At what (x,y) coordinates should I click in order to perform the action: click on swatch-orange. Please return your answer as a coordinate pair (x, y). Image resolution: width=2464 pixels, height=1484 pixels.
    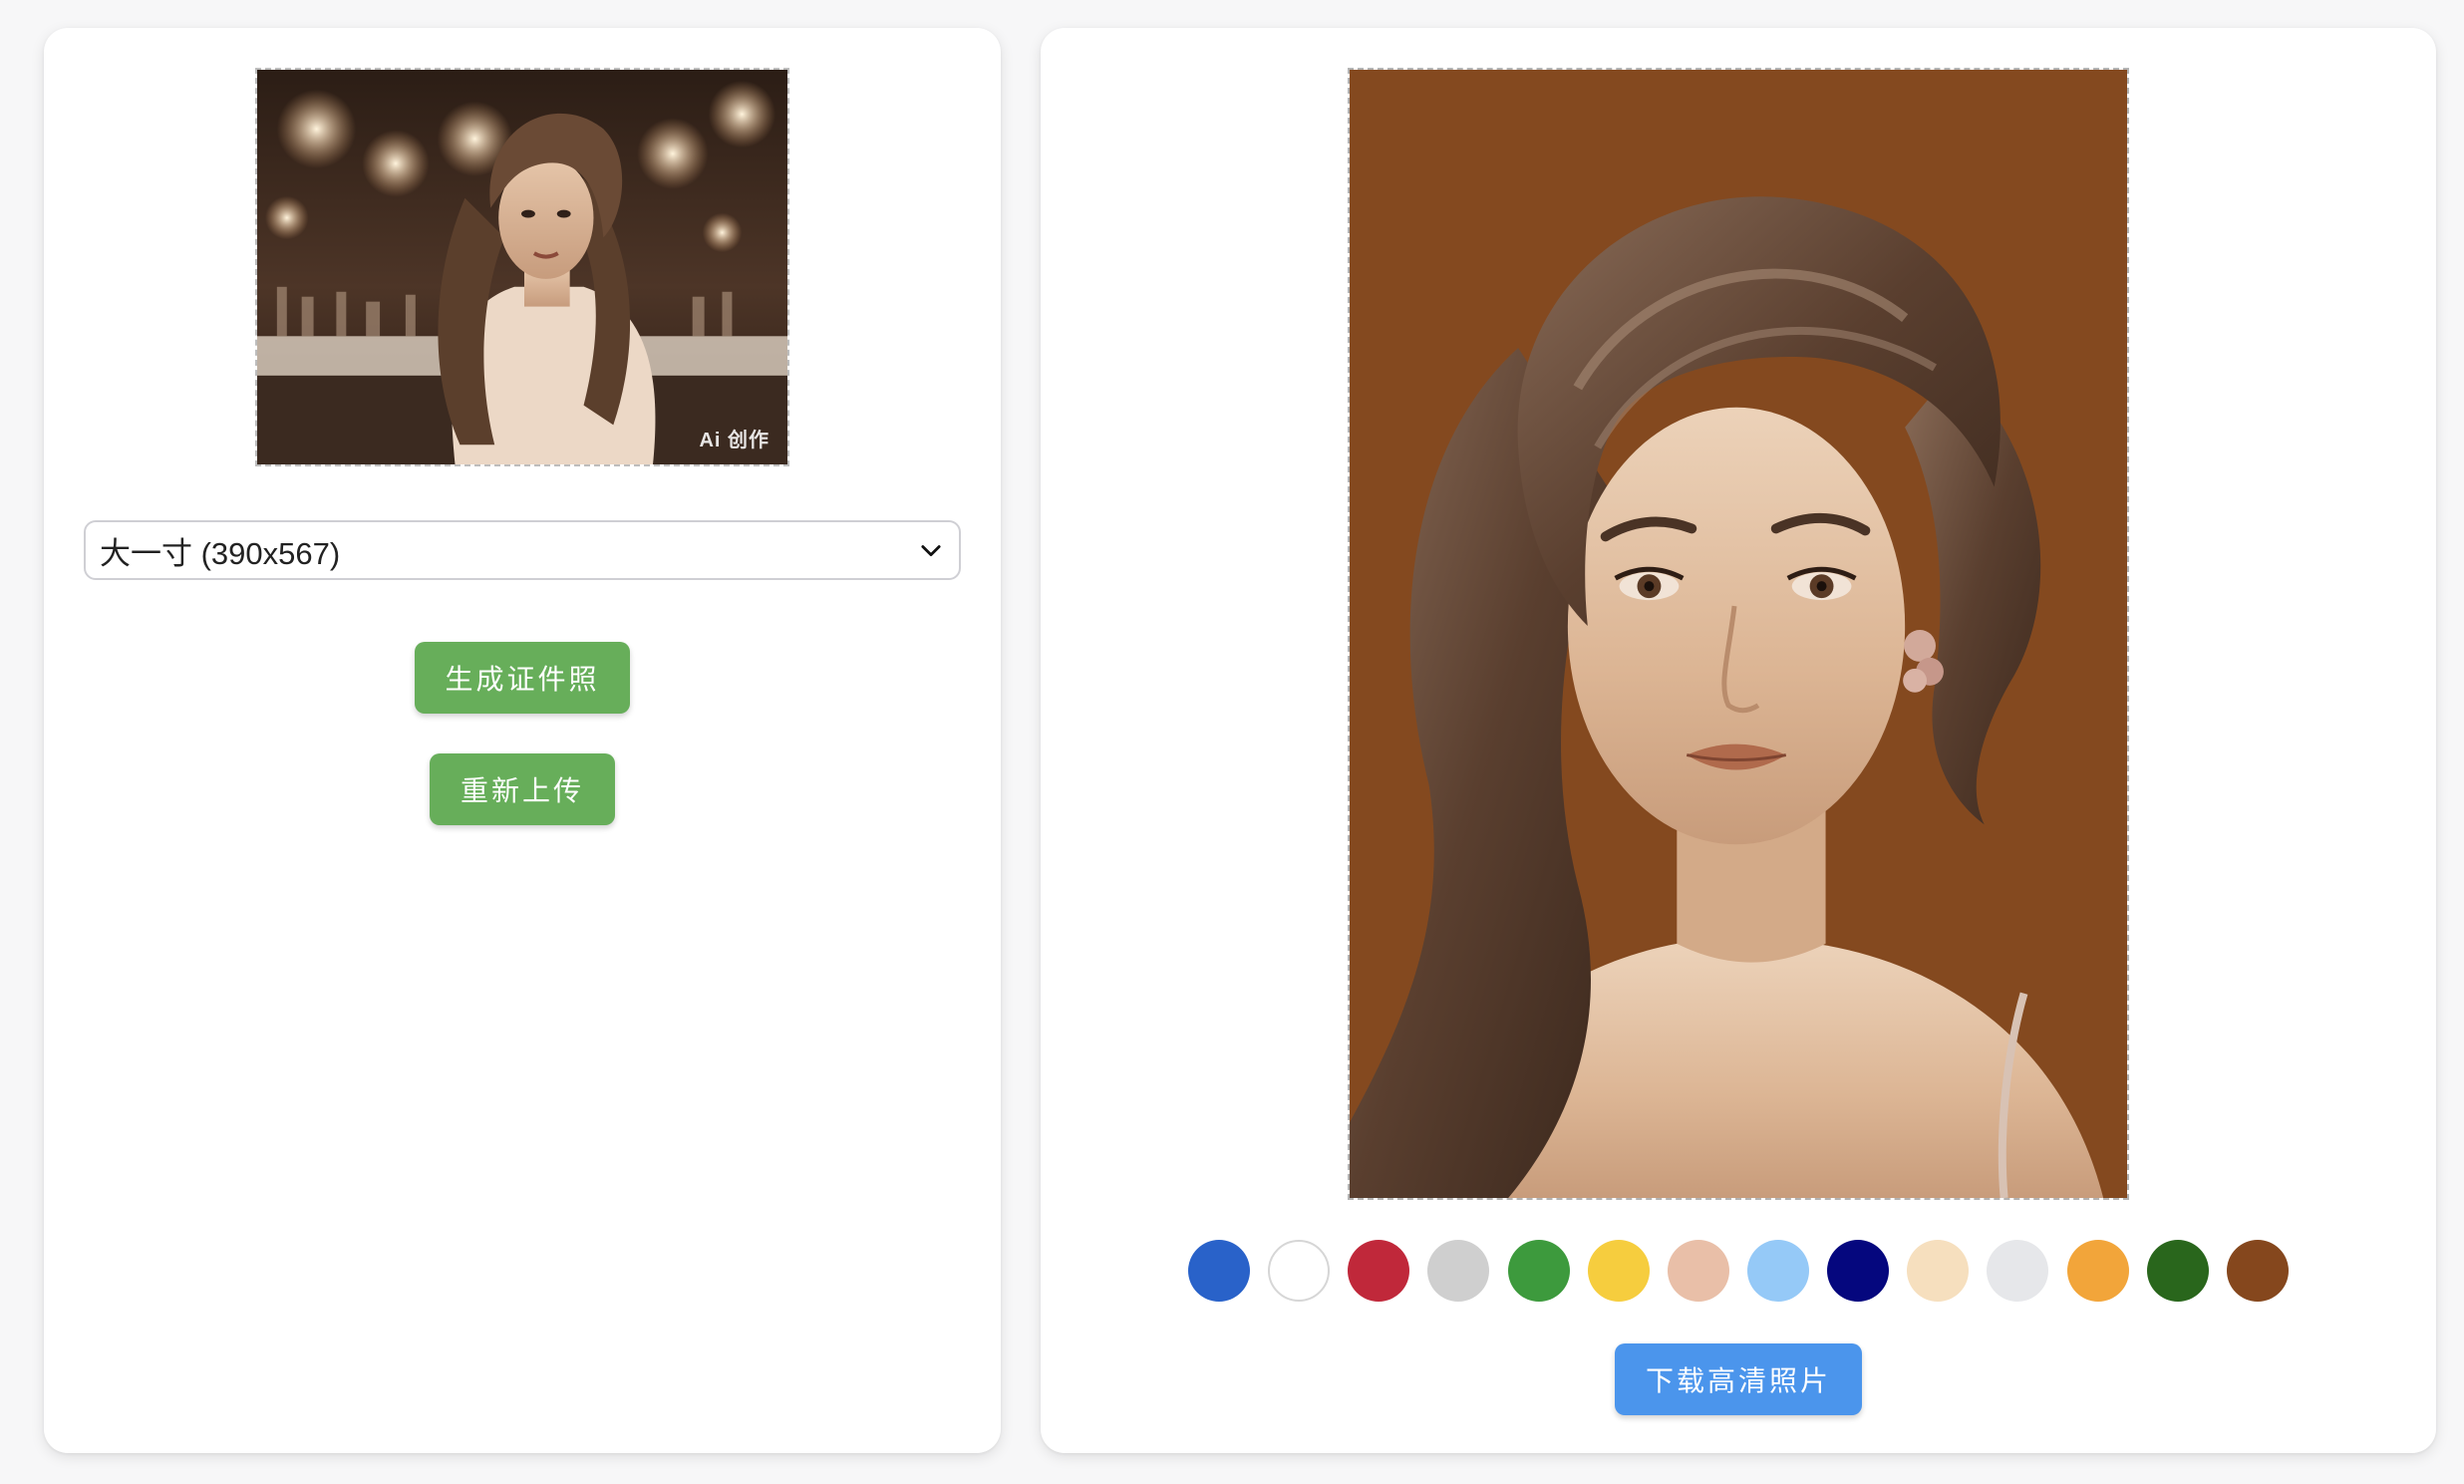
    Looking at the image, I should click on (2097, 1271).